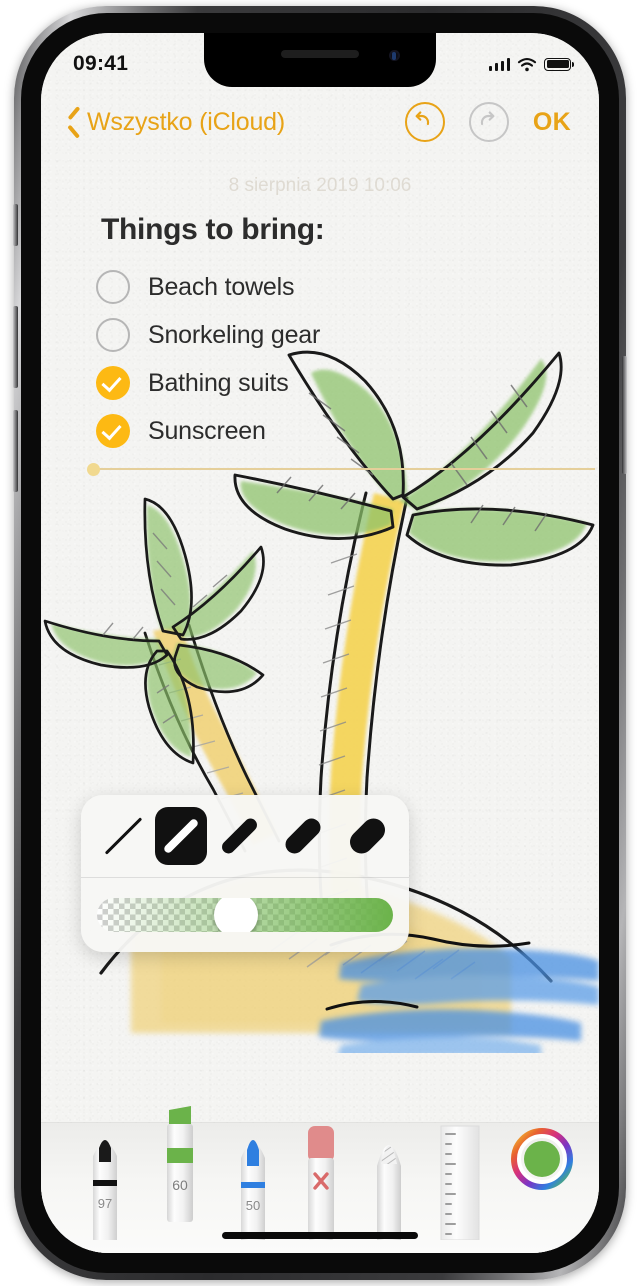 The image size is (640, 1286). Describe the element at coordinates (539, 64) in the screenshot. I see `status-bar-indicators` at that location.